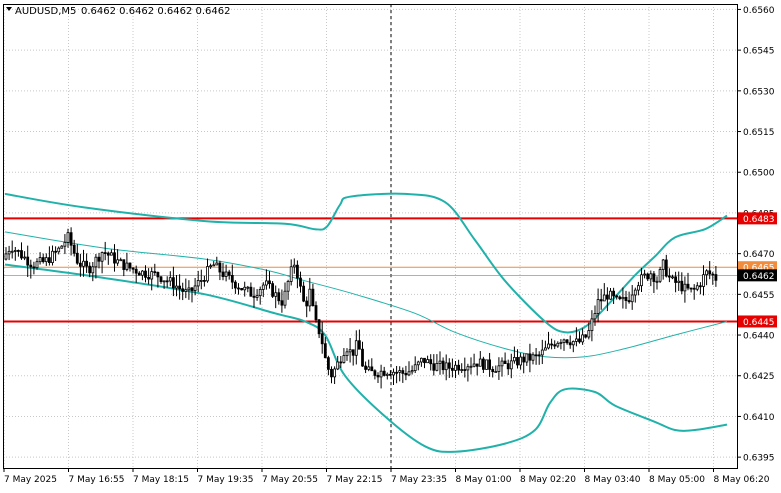 The height and width of the screenshot is (493, 781). Describe the element at coordinates (759, 174) in the screenshot. I see `y-tick-label: 0.6500` at that location.